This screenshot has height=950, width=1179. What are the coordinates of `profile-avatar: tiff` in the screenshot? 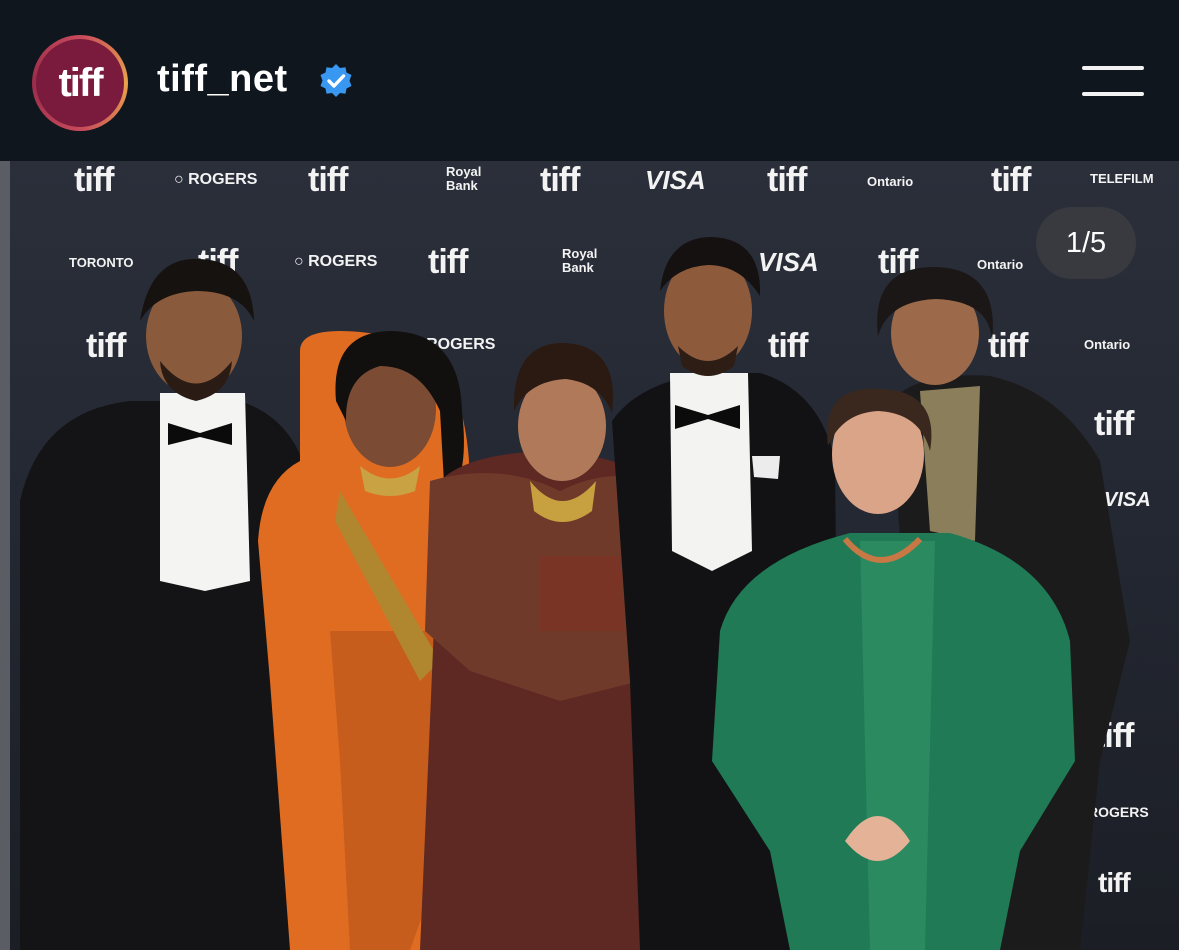 It's located at (80, 83).